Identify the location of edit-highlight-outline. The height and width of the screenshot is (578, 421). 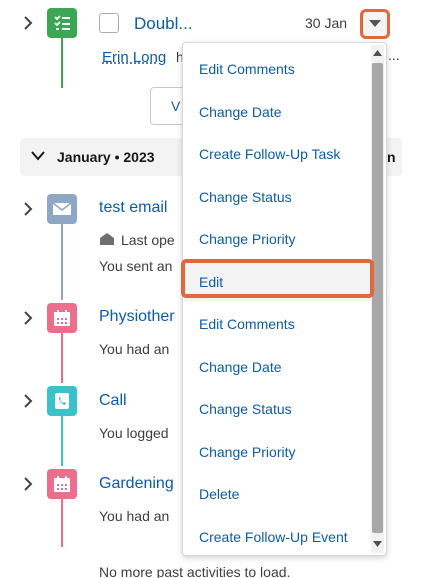
(277, 278).